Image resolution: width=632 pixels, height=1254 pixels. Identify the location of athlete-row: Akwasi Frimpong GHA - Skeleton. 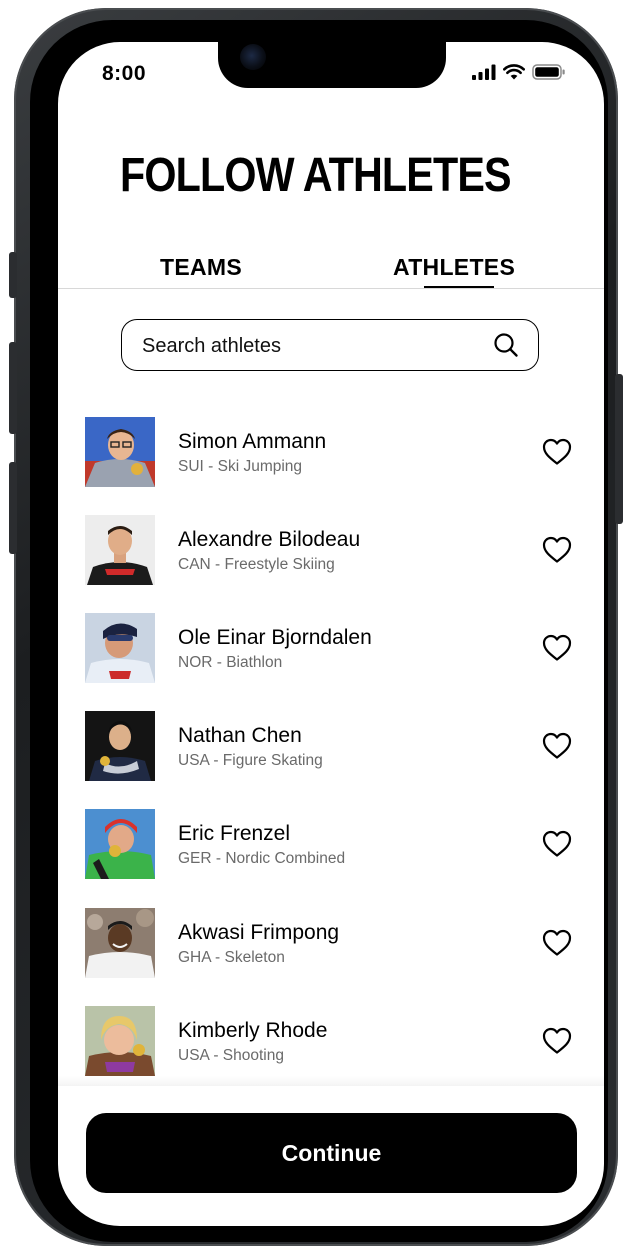
(331, 948).